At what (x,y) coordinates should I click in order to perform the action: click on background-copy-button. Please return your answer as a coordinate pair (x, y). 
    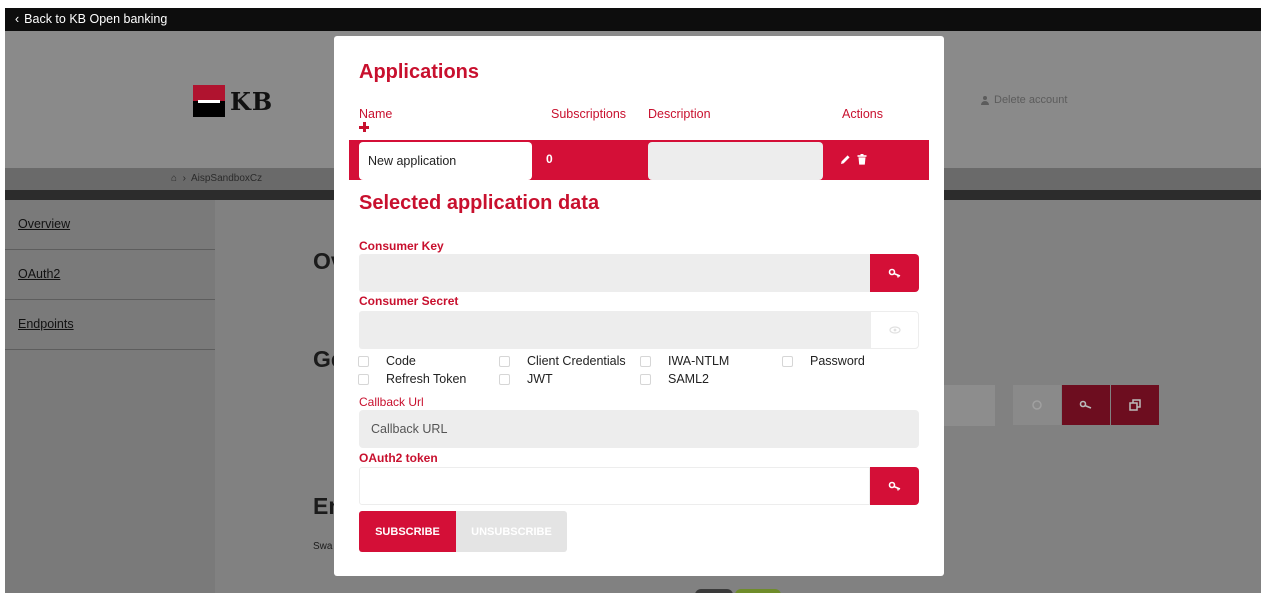
    Looking at the image, I should click on (1037, 405).